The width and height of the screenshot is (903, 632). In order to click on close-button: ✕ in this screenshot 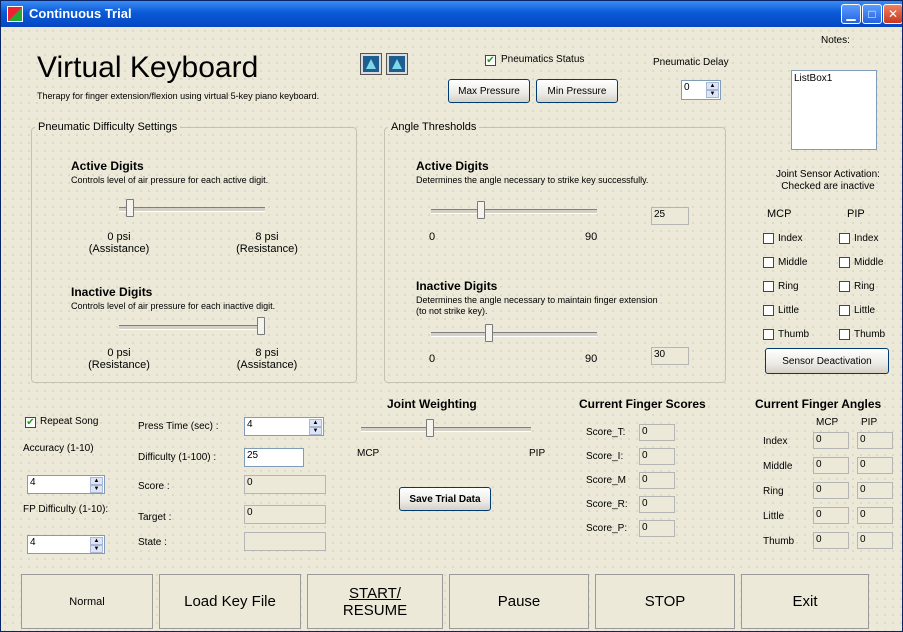, I will do `click(892, 14)`.